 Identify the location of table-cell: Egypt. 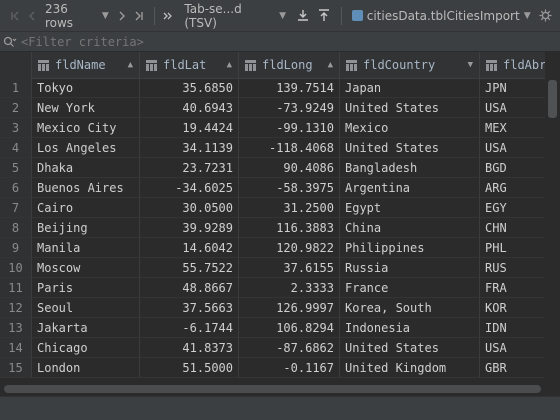
(410, 208).